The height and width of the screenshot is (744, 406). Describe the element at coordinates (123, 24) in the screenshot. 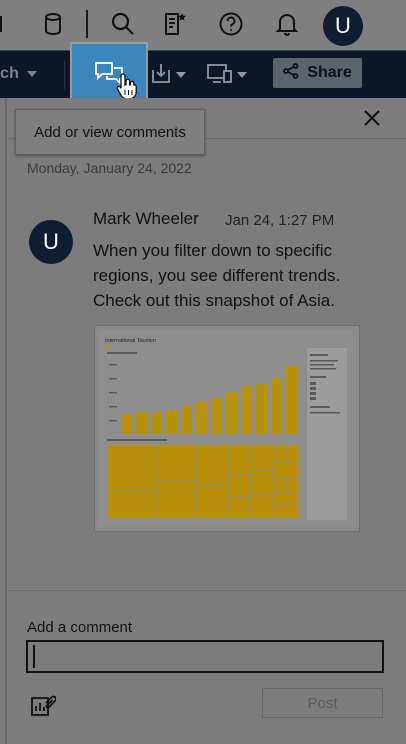

I see `search-icon` at that location.